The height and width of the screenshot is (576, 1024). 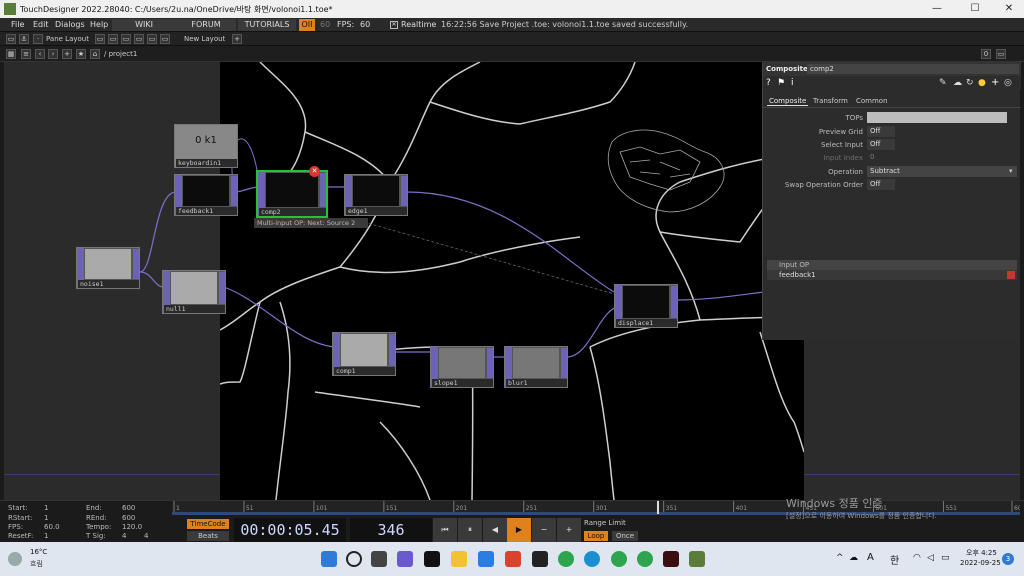 What do you see at coordinates (957, 83) in the screenshot?
I see `comment-icon: ☁` at bounding box center [957, 83].